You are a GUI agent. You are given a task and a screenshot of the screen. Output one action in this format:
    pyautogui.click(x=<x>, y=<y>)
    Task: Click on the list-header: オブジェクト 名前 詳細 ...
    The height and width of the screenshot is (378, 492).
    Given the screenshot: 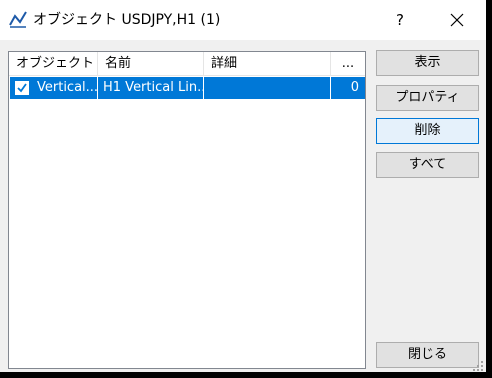 What is the action you would take?
    pyautogui.click(x=187, y=64)
    